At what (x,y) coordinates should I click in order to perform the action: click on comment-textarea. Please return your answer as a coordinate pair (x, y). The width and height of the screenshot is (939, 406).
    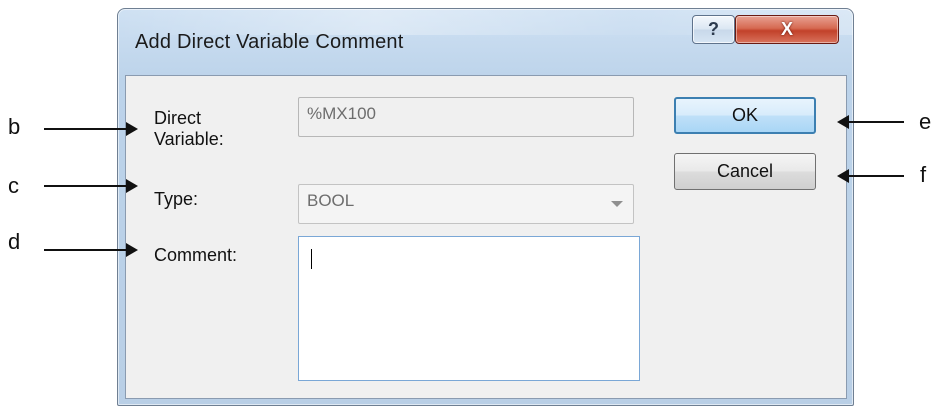
    Looking at the image, I should click on (469, 308).